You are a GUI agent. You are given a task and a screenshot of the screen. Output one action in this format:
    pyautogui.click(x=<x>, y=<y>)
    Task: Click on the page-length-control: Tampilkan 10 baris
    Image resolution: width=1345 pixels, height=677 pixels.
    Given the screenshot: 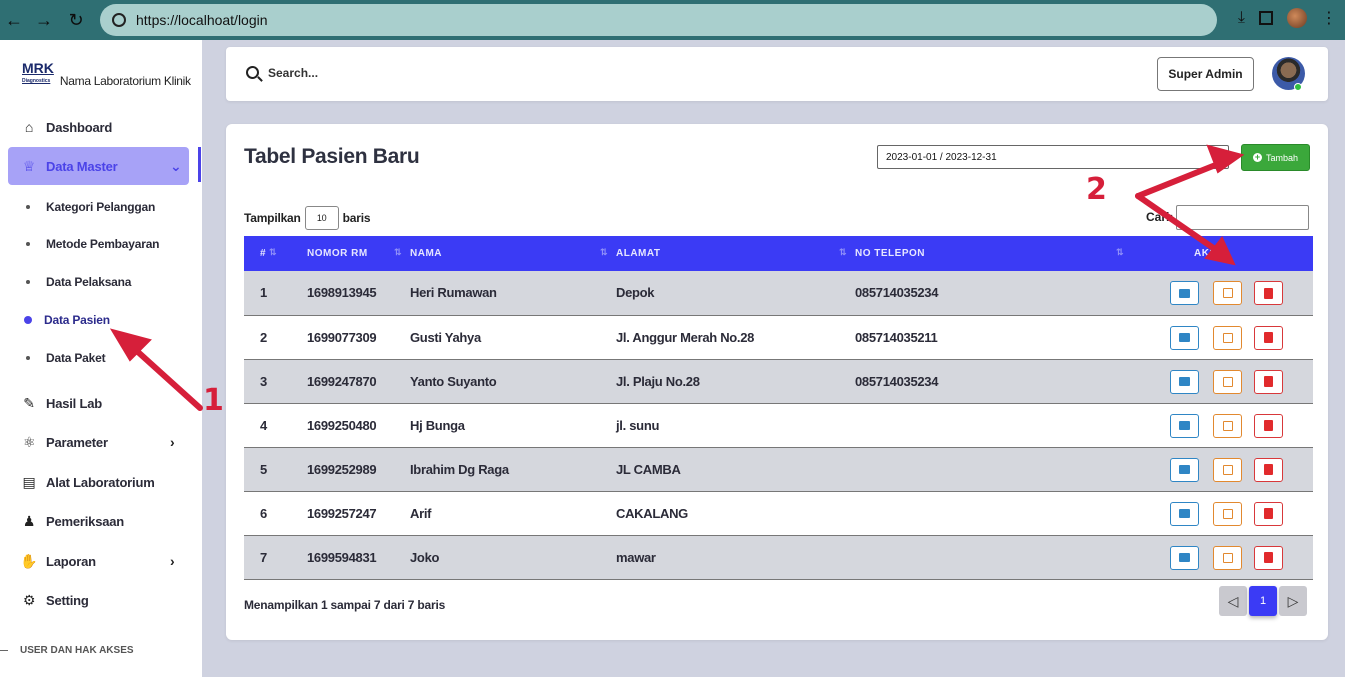 What is the action you would take?
    pyautogui.click(x=307, y=218)
    